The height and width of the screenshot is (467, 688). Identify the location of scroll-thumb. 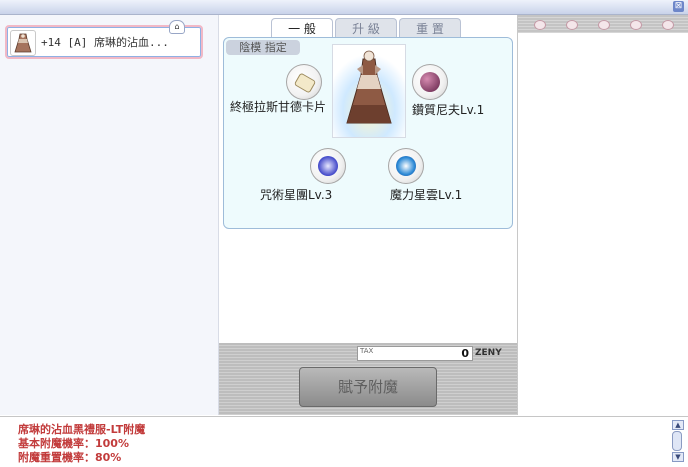
(677, 441).